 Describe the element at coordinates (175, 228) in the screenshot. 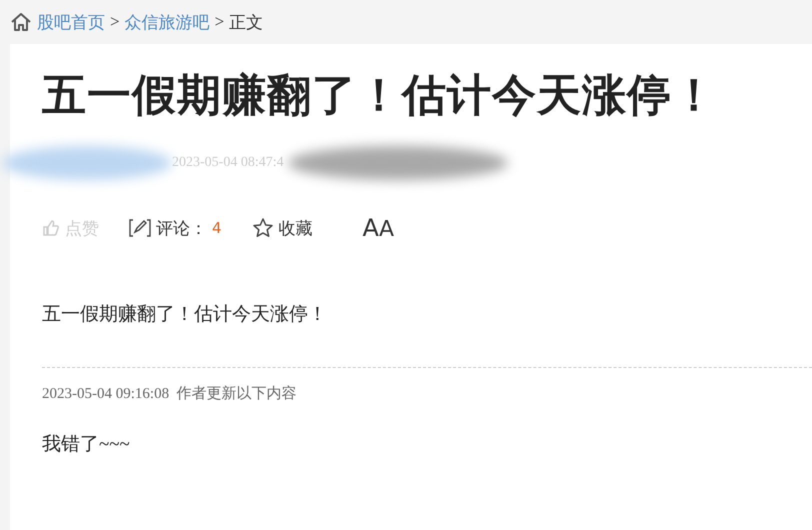

I see `comment-button: 评论： 4` at that location.